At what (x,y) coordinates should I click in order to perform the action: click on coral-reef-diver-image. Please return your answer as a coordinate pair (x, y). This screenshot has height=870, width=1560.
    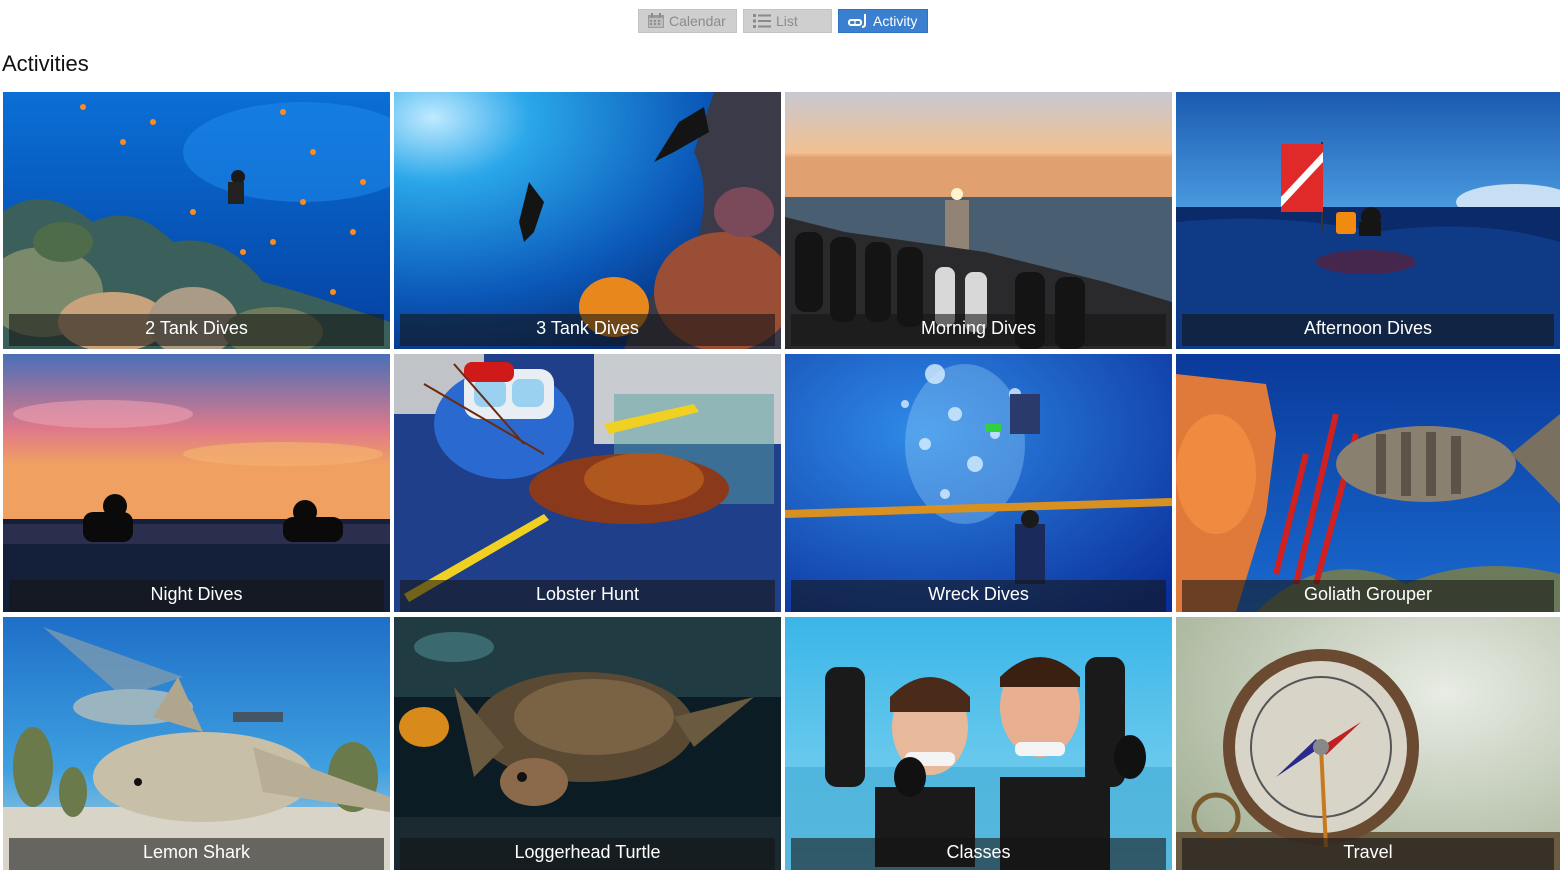
    Looking at the image, I should click on (196, 220).